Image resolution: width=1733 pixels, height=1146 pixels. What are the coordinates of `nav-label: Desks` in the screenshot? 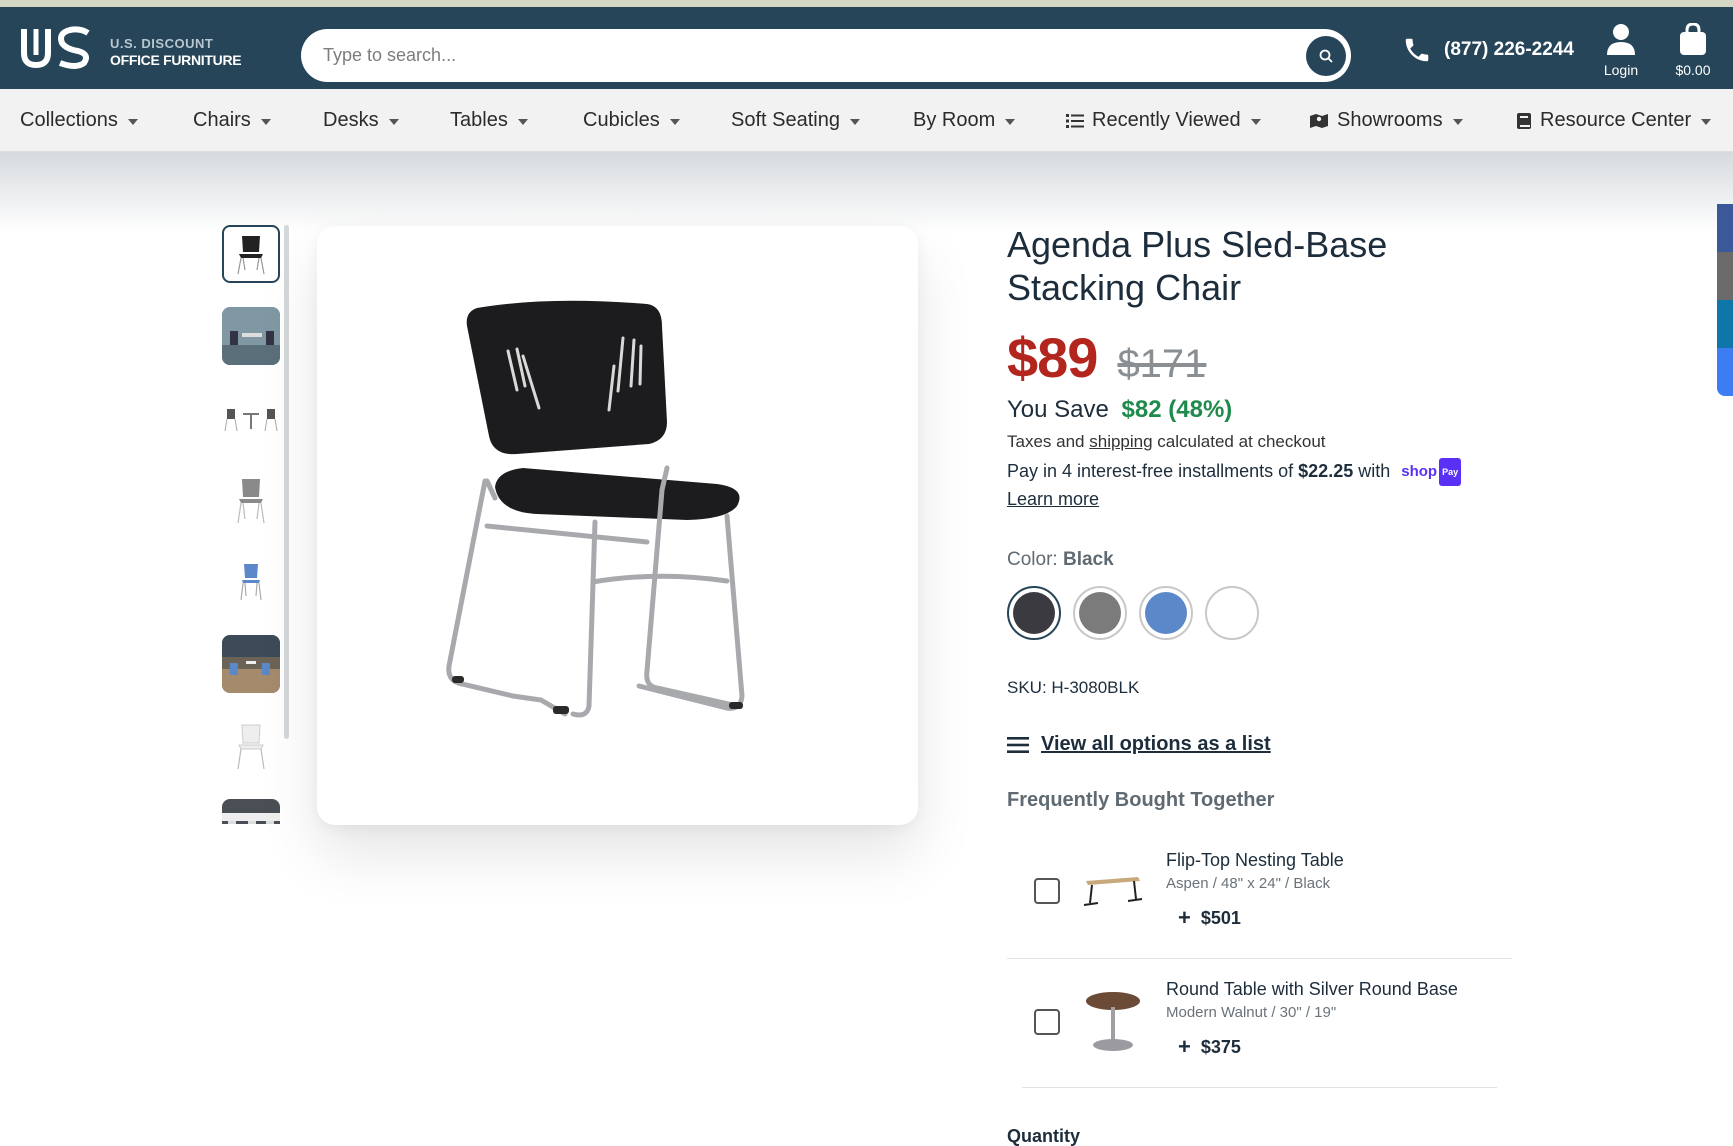 It's located at (351, 120).